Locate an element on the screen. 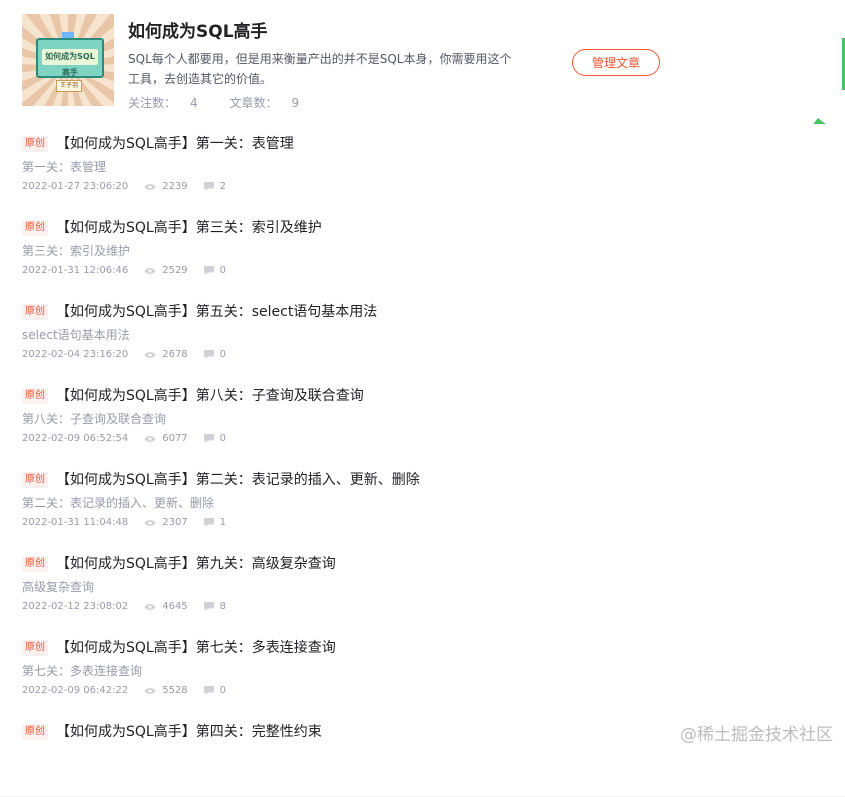 Image resolution: width=845 pixels, height=797 pixels. view-count: 2239 is located at coordinates (175, 186).